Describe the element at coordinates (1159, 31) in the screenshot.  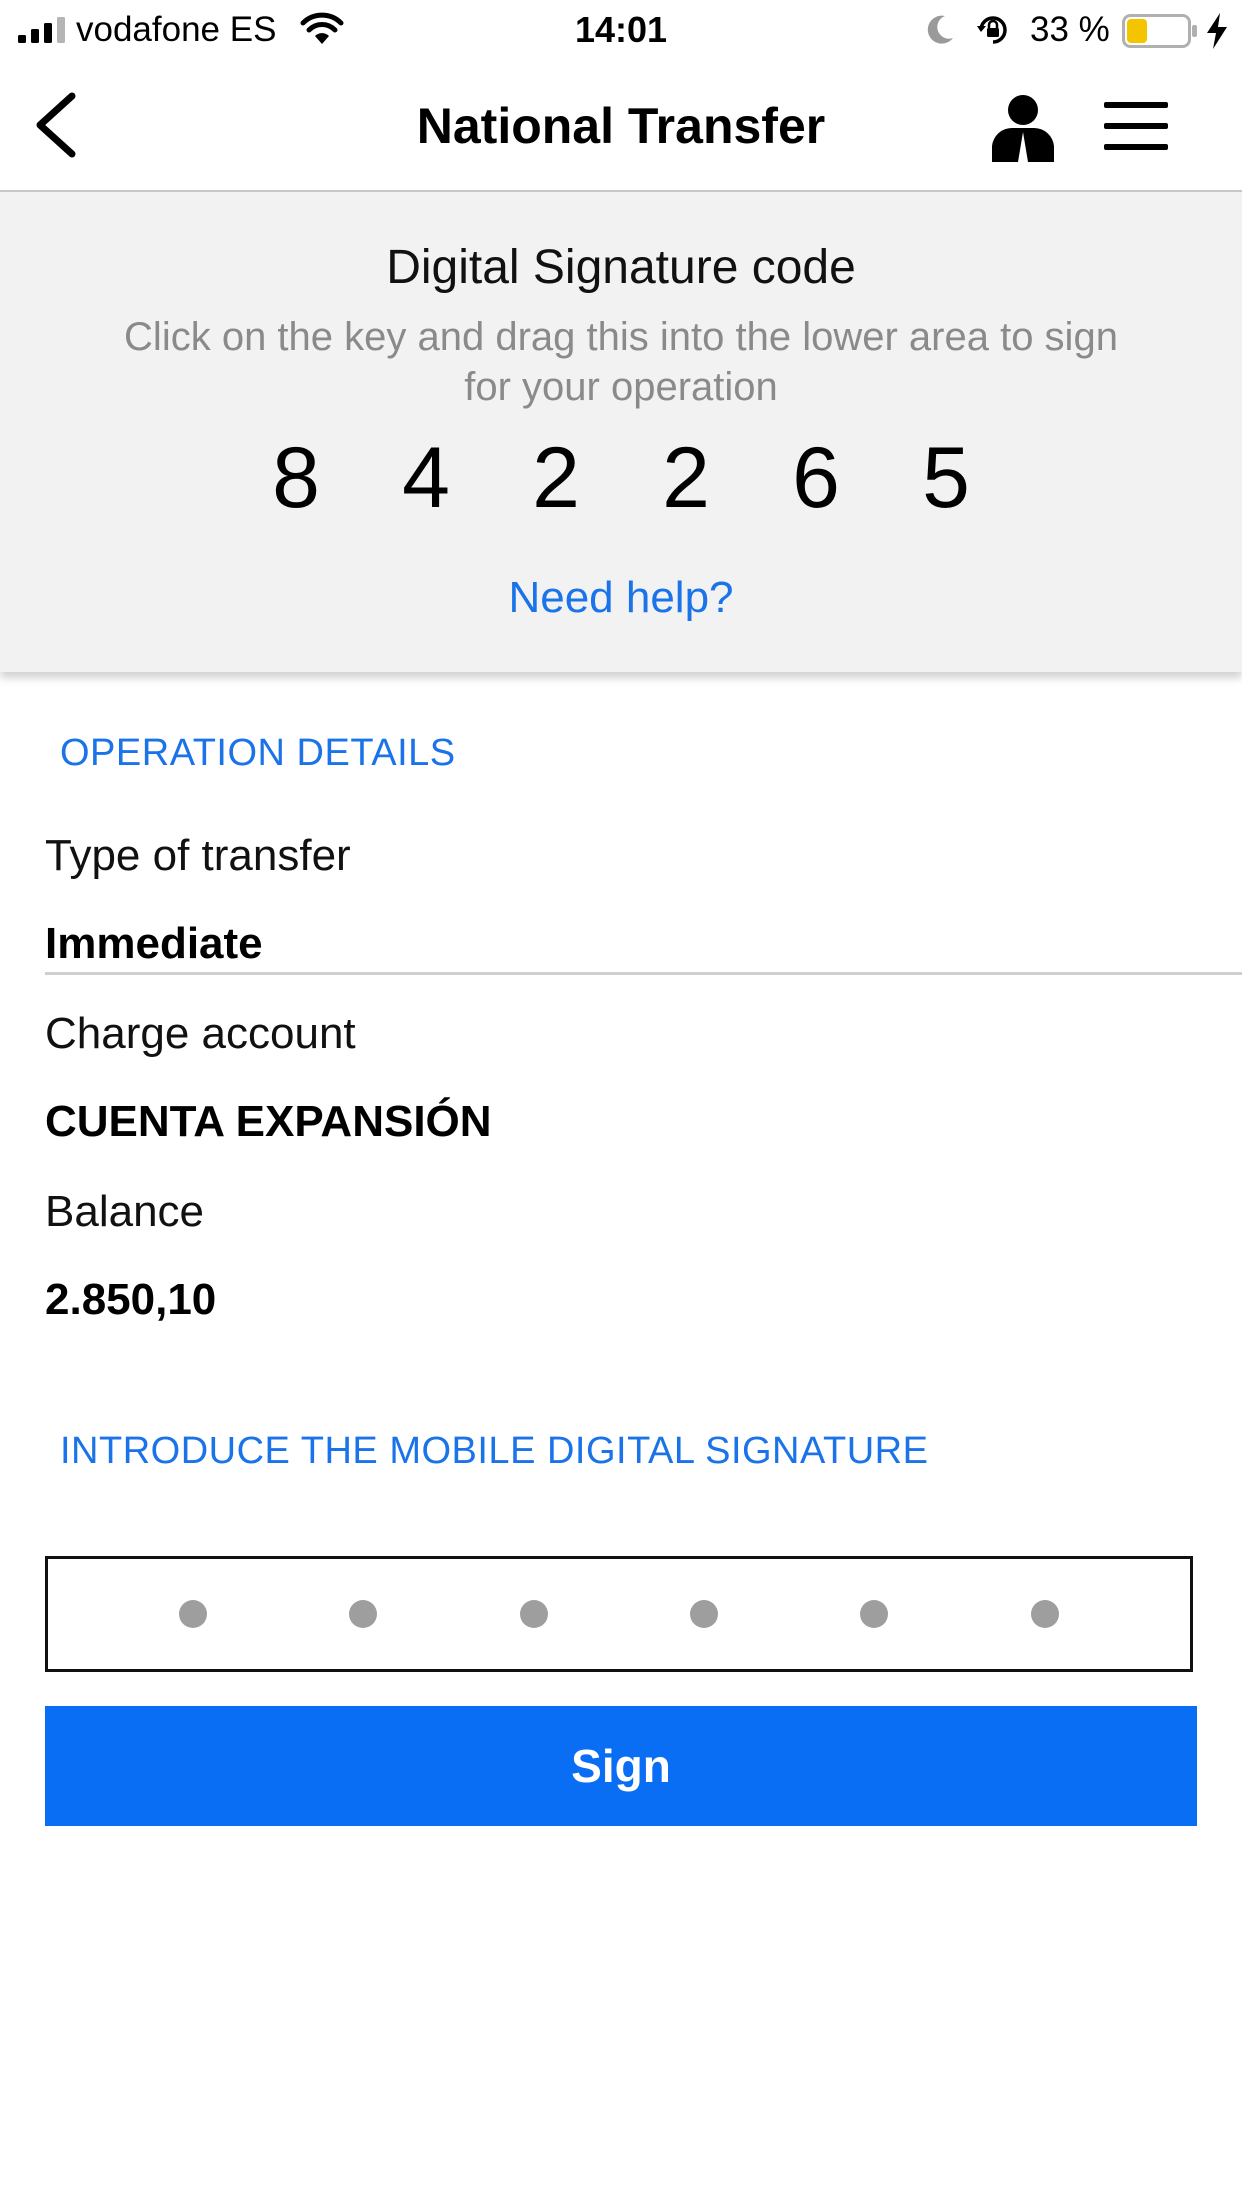
I see `battery-icon` at that location.